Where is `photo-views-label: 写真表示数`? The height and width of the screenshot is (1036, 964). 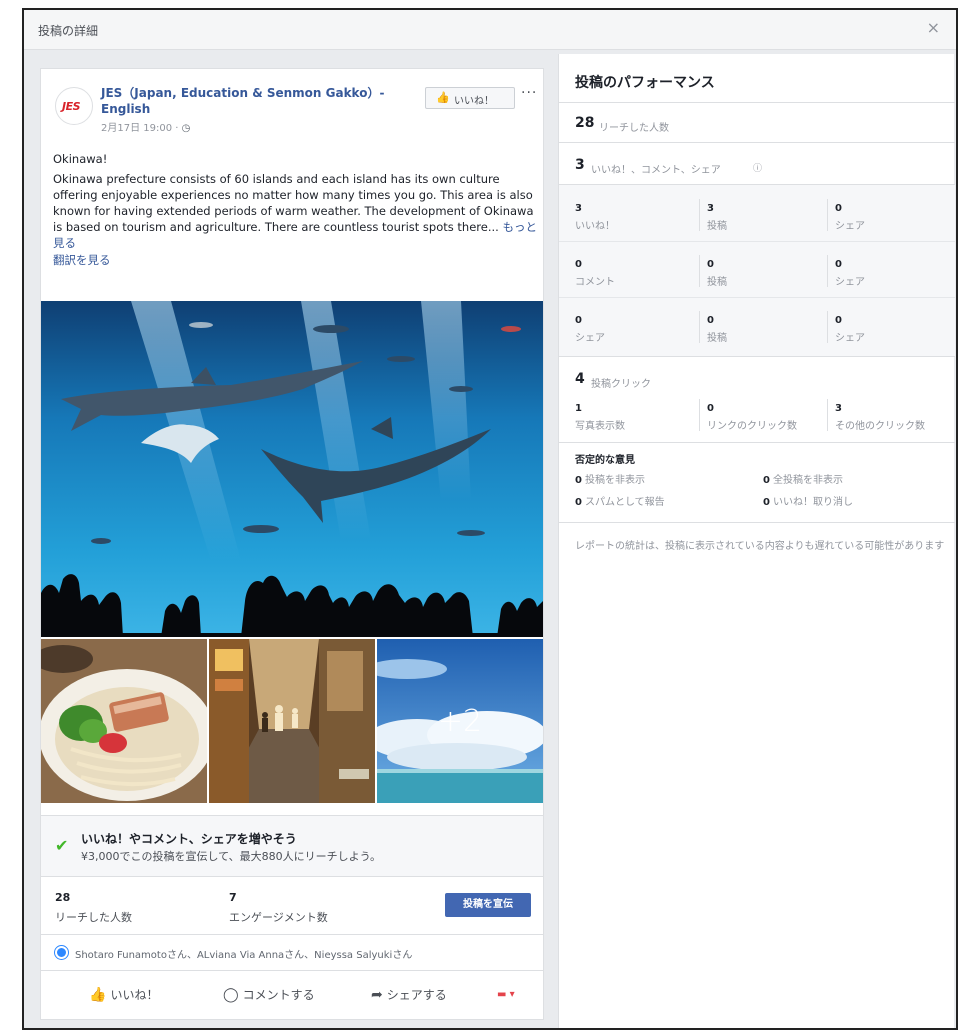 photo-views-label: 写真表示数 is located at coordinates (600, 426).